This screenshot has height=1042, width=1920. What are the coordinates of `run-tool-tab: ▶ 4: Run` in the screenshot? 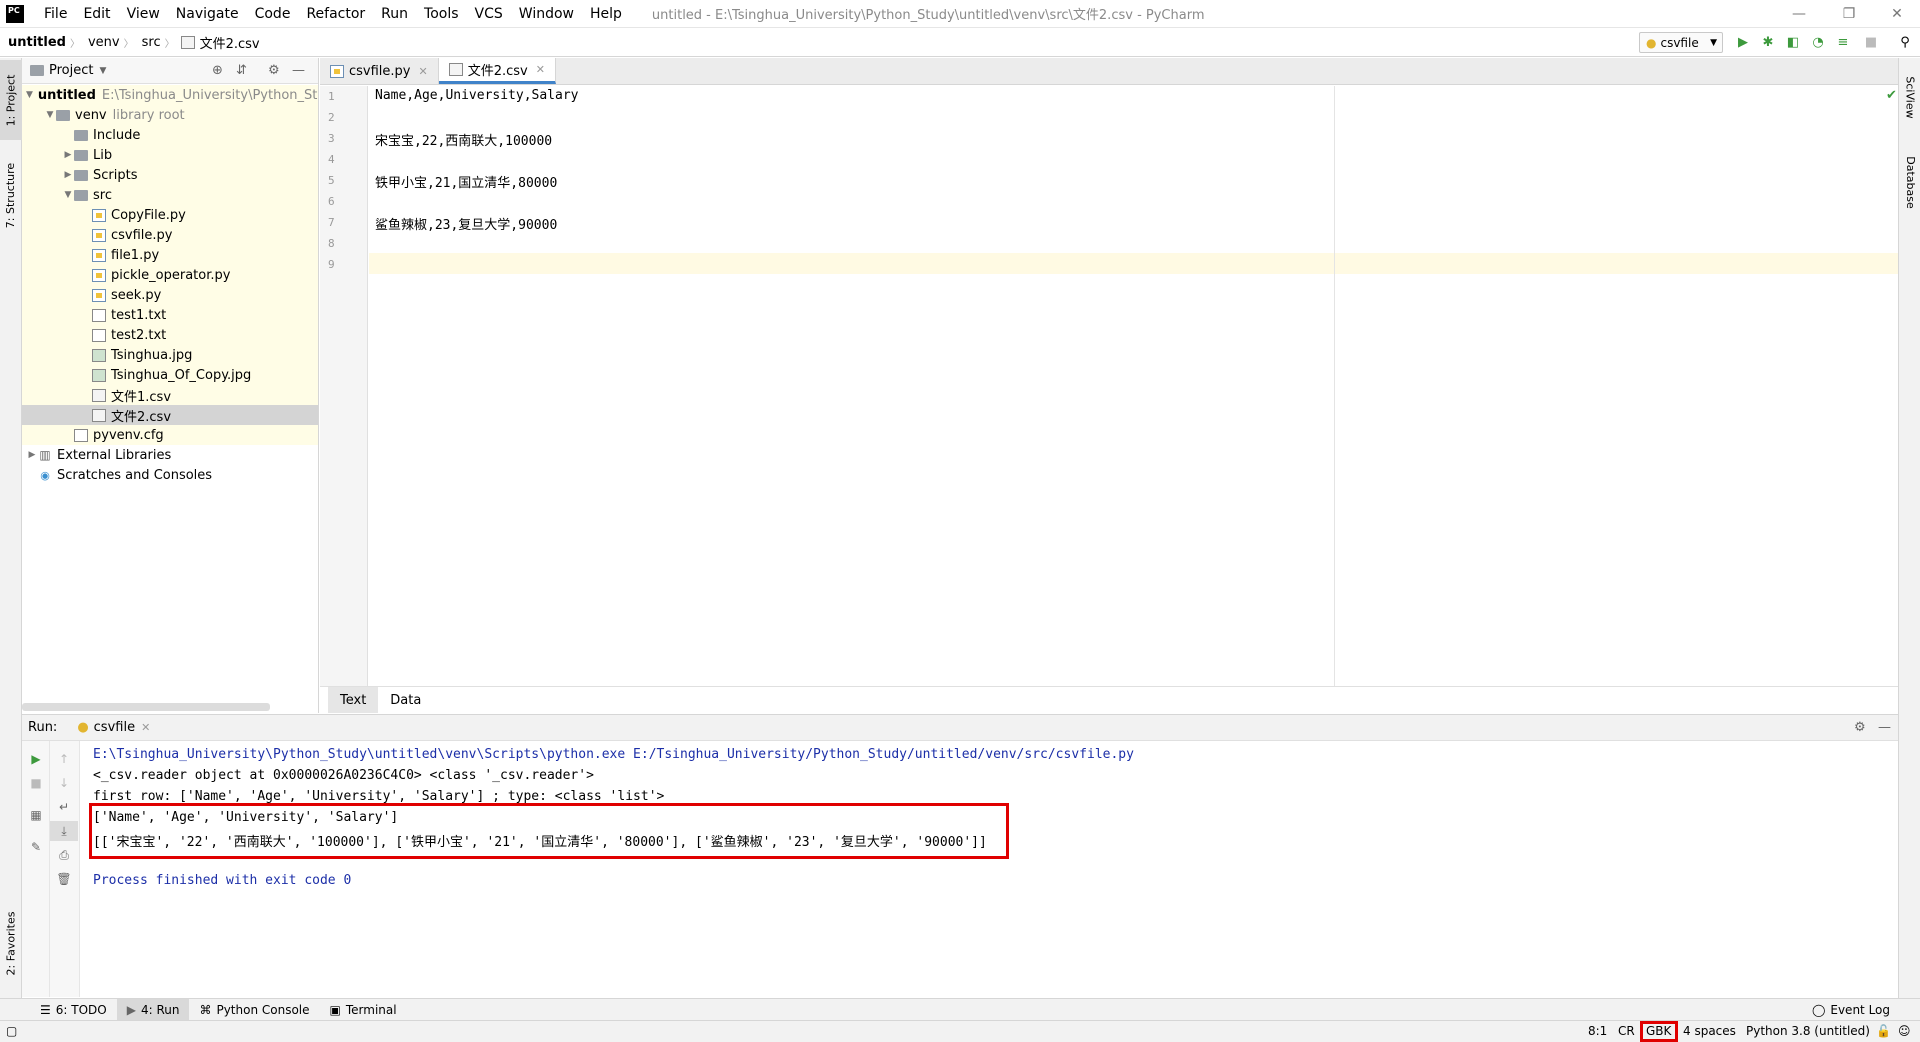 It's located at (153, 1009).